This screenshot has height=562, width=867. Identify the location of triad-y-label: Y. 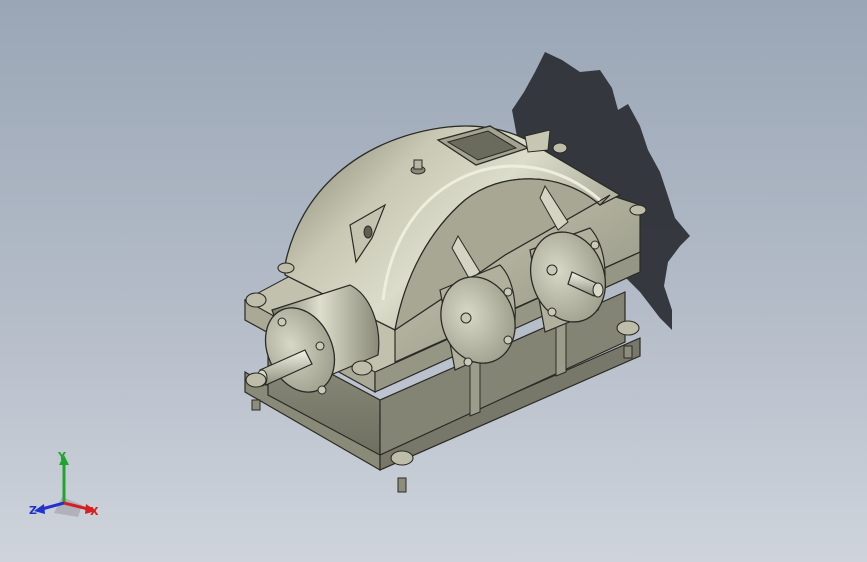
(62, 456).